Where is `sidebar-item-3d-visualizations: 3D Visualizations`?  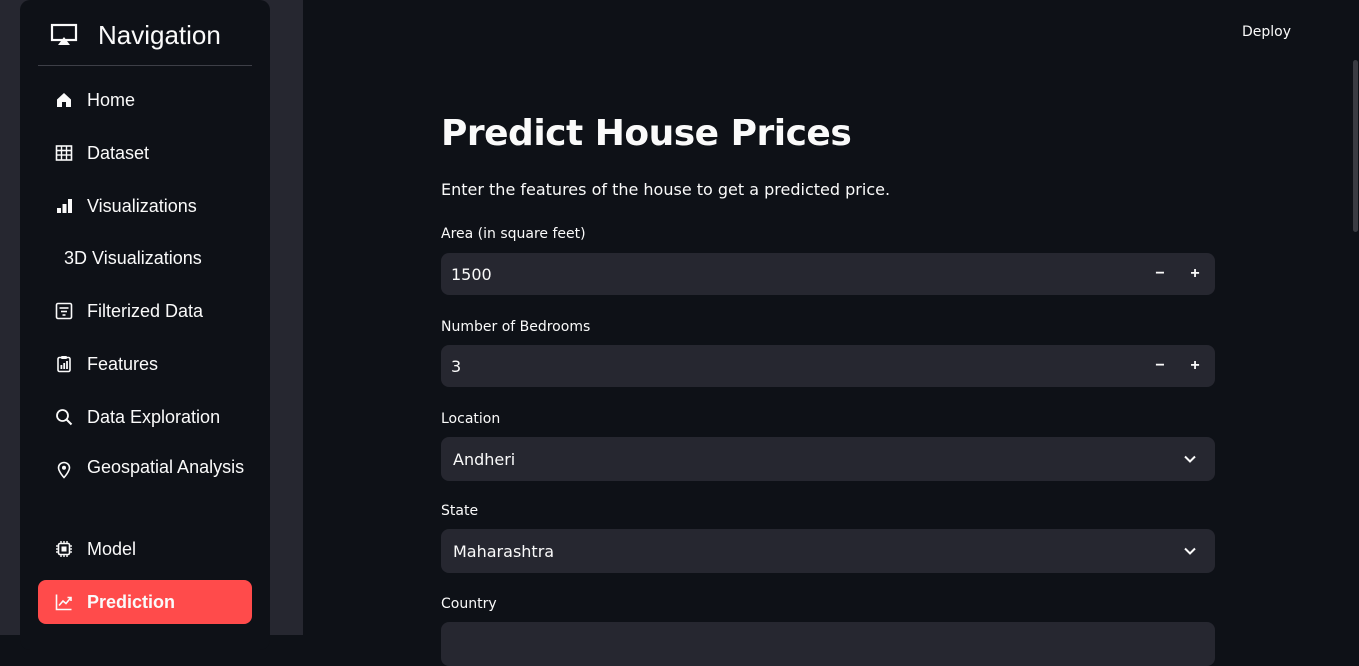 sidebar-item-3d-visualizations: 3D Visualizations is located at coordinates (145, 258).